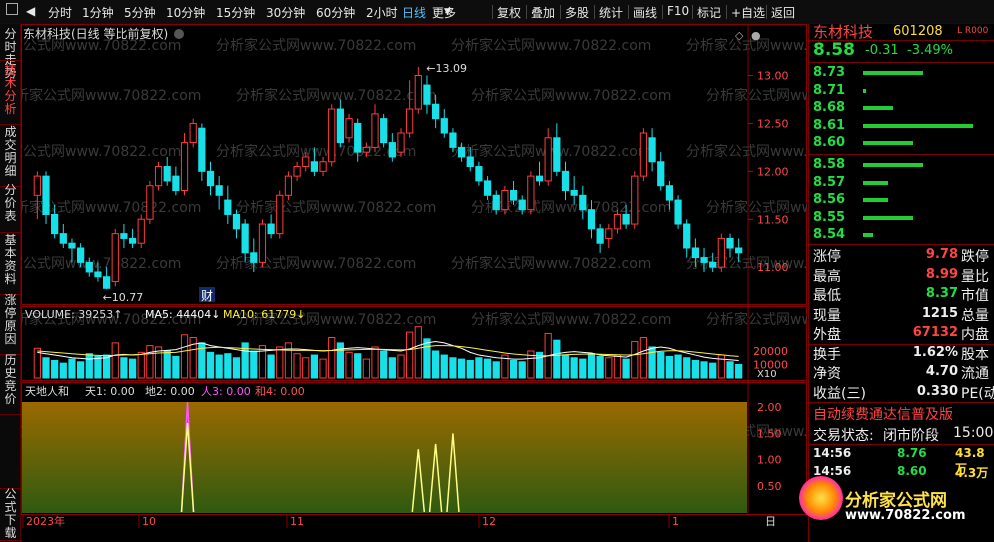 Image resolution: width=994 pixels, height=542 pixels. I want to click on period-tab-0: 分时, so click(60, 12).